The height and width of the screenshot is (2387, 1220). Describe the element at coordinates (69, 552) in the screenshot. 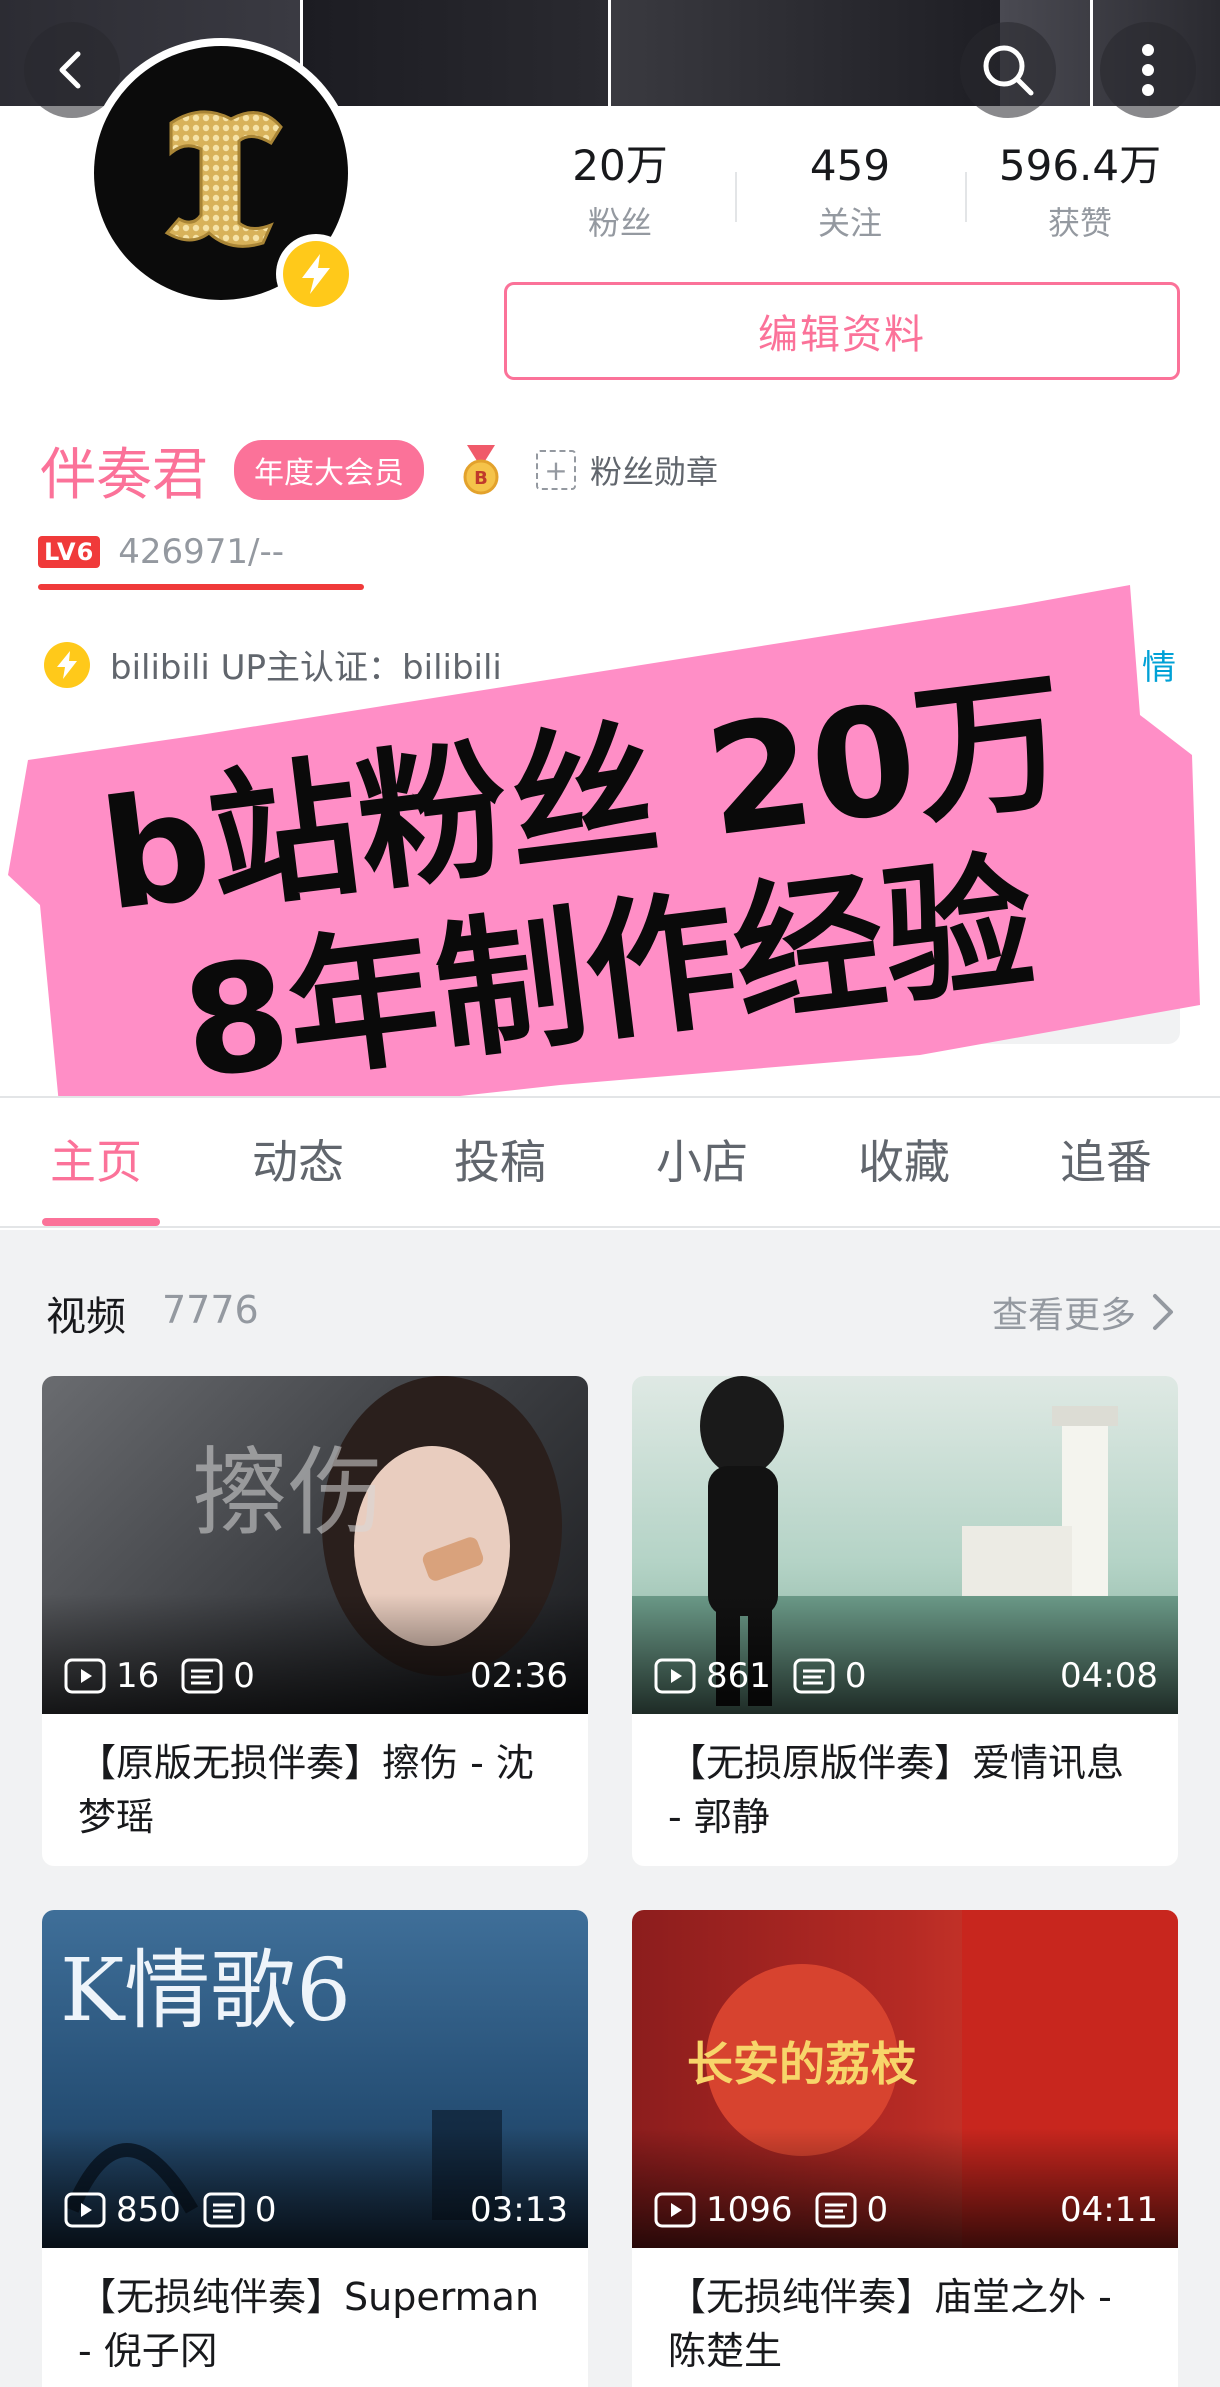

I see `level-badge: LV6` at that location.